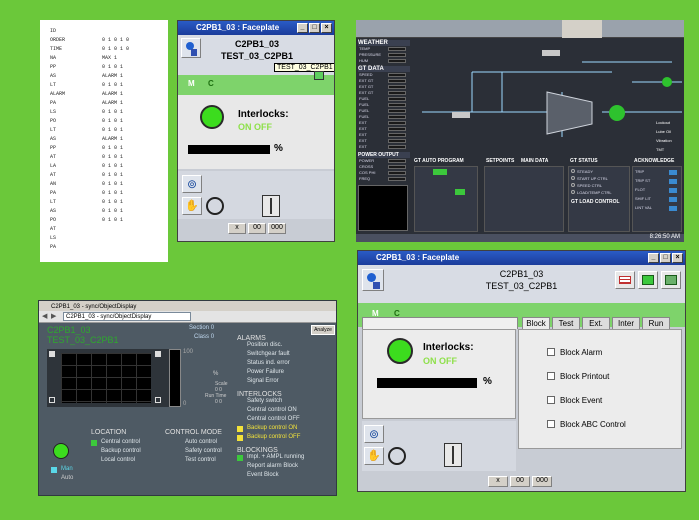 Image resolution: width=699 pixels, height=520 pixels. I want to click on od-list-item: Position disc., so click(286, 346).